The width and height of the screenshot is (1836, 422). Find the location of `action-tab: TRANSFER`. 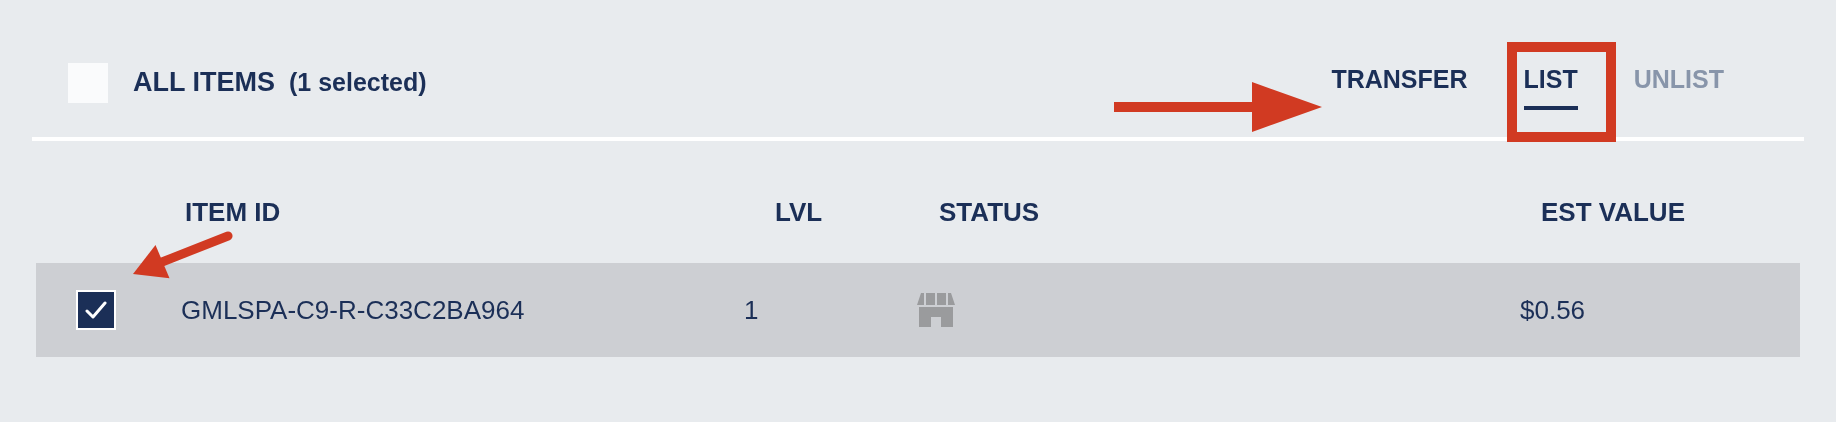

action-tab: TRANSFER is located at coordinates (1399, 82).